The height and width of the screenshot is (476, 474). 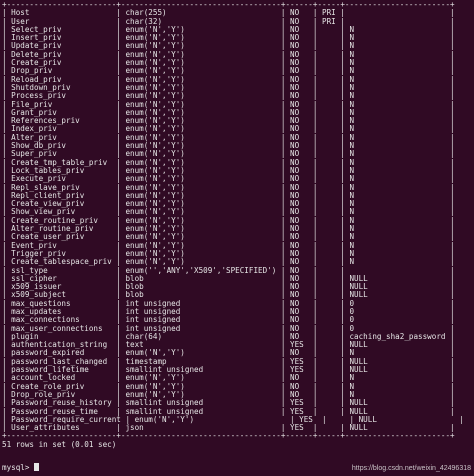 What do you see at coordinates (59, 444) in the screenshot?
I see `result-summary: 51 rows in set (0.01 sec)` at bounding box center [59, 444].